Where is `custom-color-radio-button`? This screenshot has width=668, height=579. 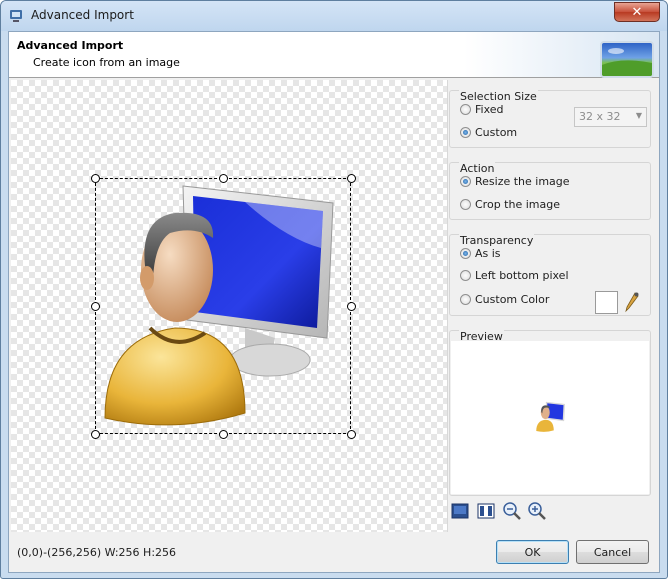 custom-color-radio-button is located at coordinates (465, 299).